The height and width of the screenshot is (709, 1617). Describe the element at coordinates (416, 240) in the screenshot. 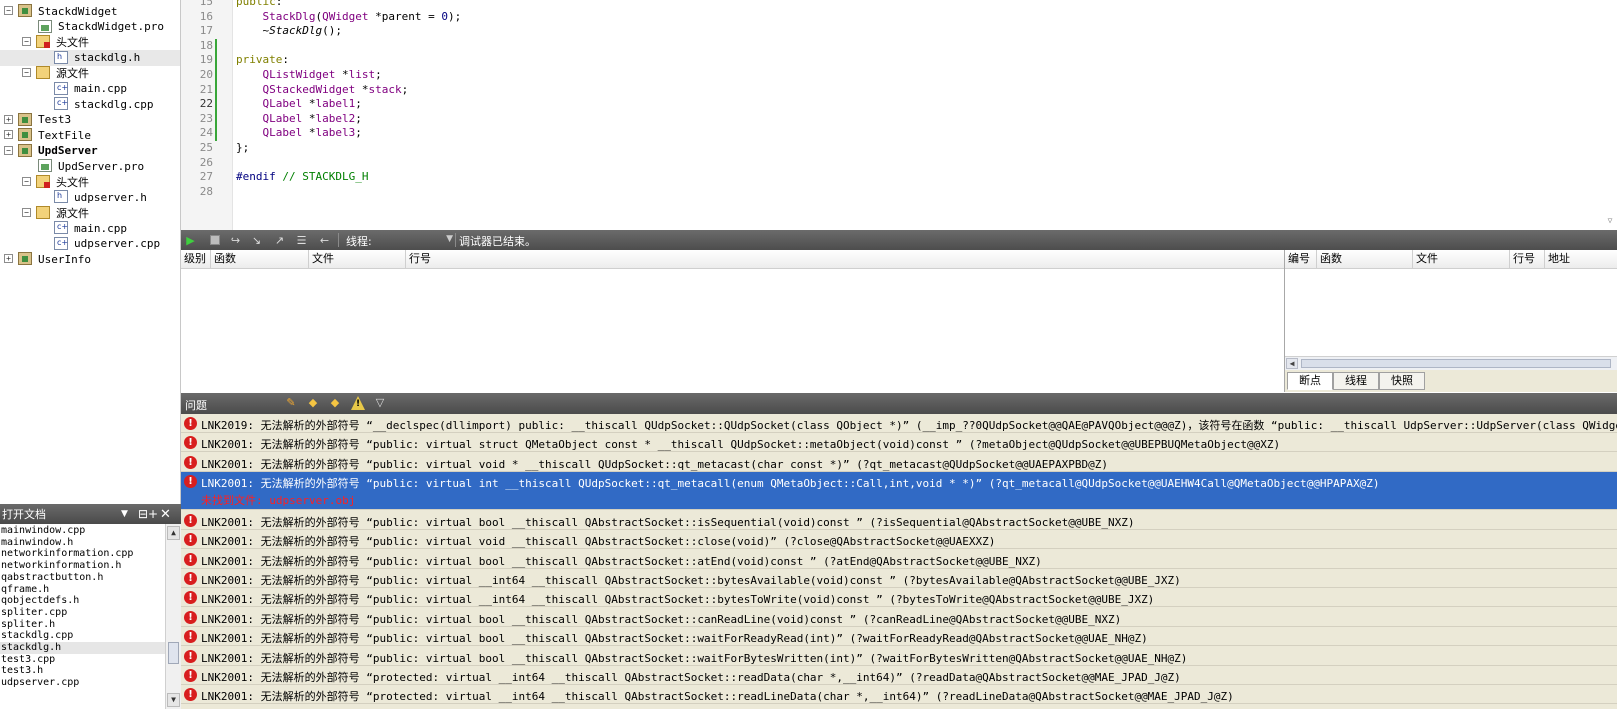

I see `thread-select: ▼` at that location.